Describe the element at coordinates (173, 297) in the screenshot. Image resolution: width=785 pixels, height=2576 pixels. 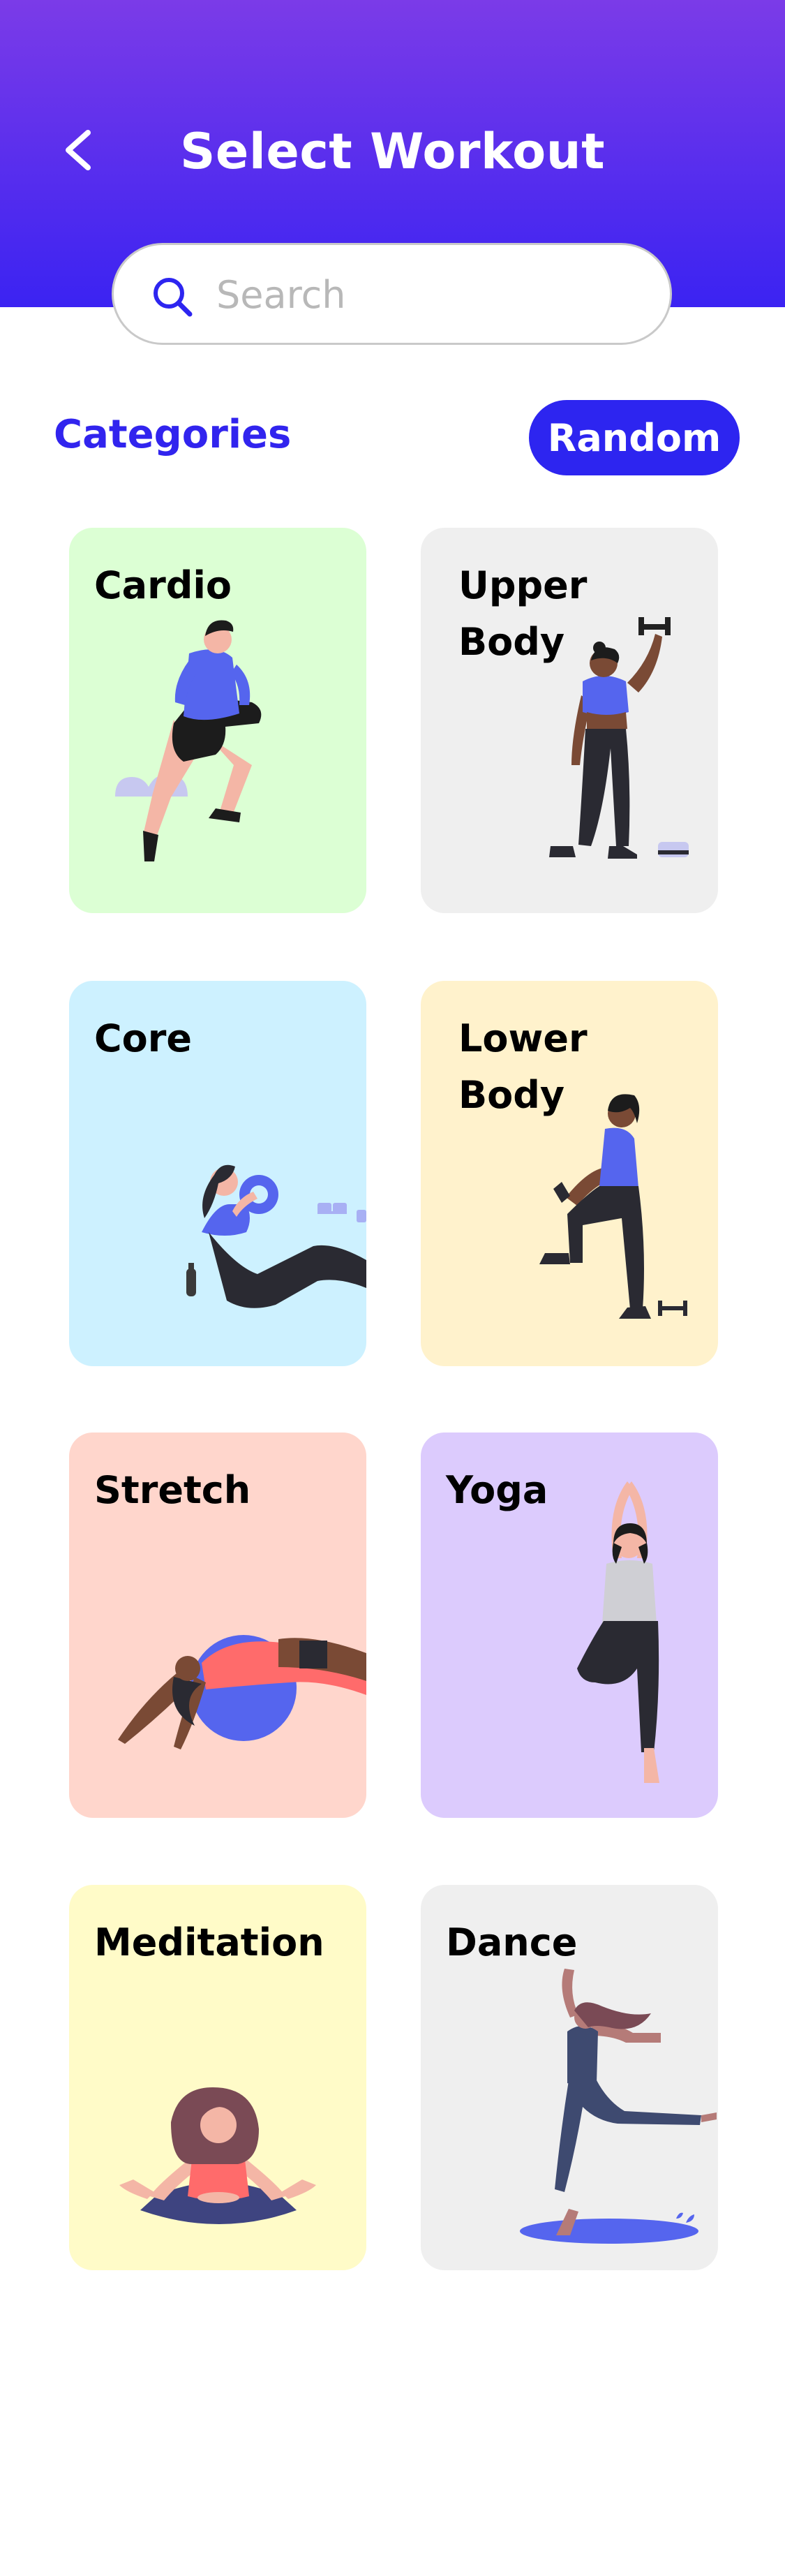
I see `search-icon` at that location.